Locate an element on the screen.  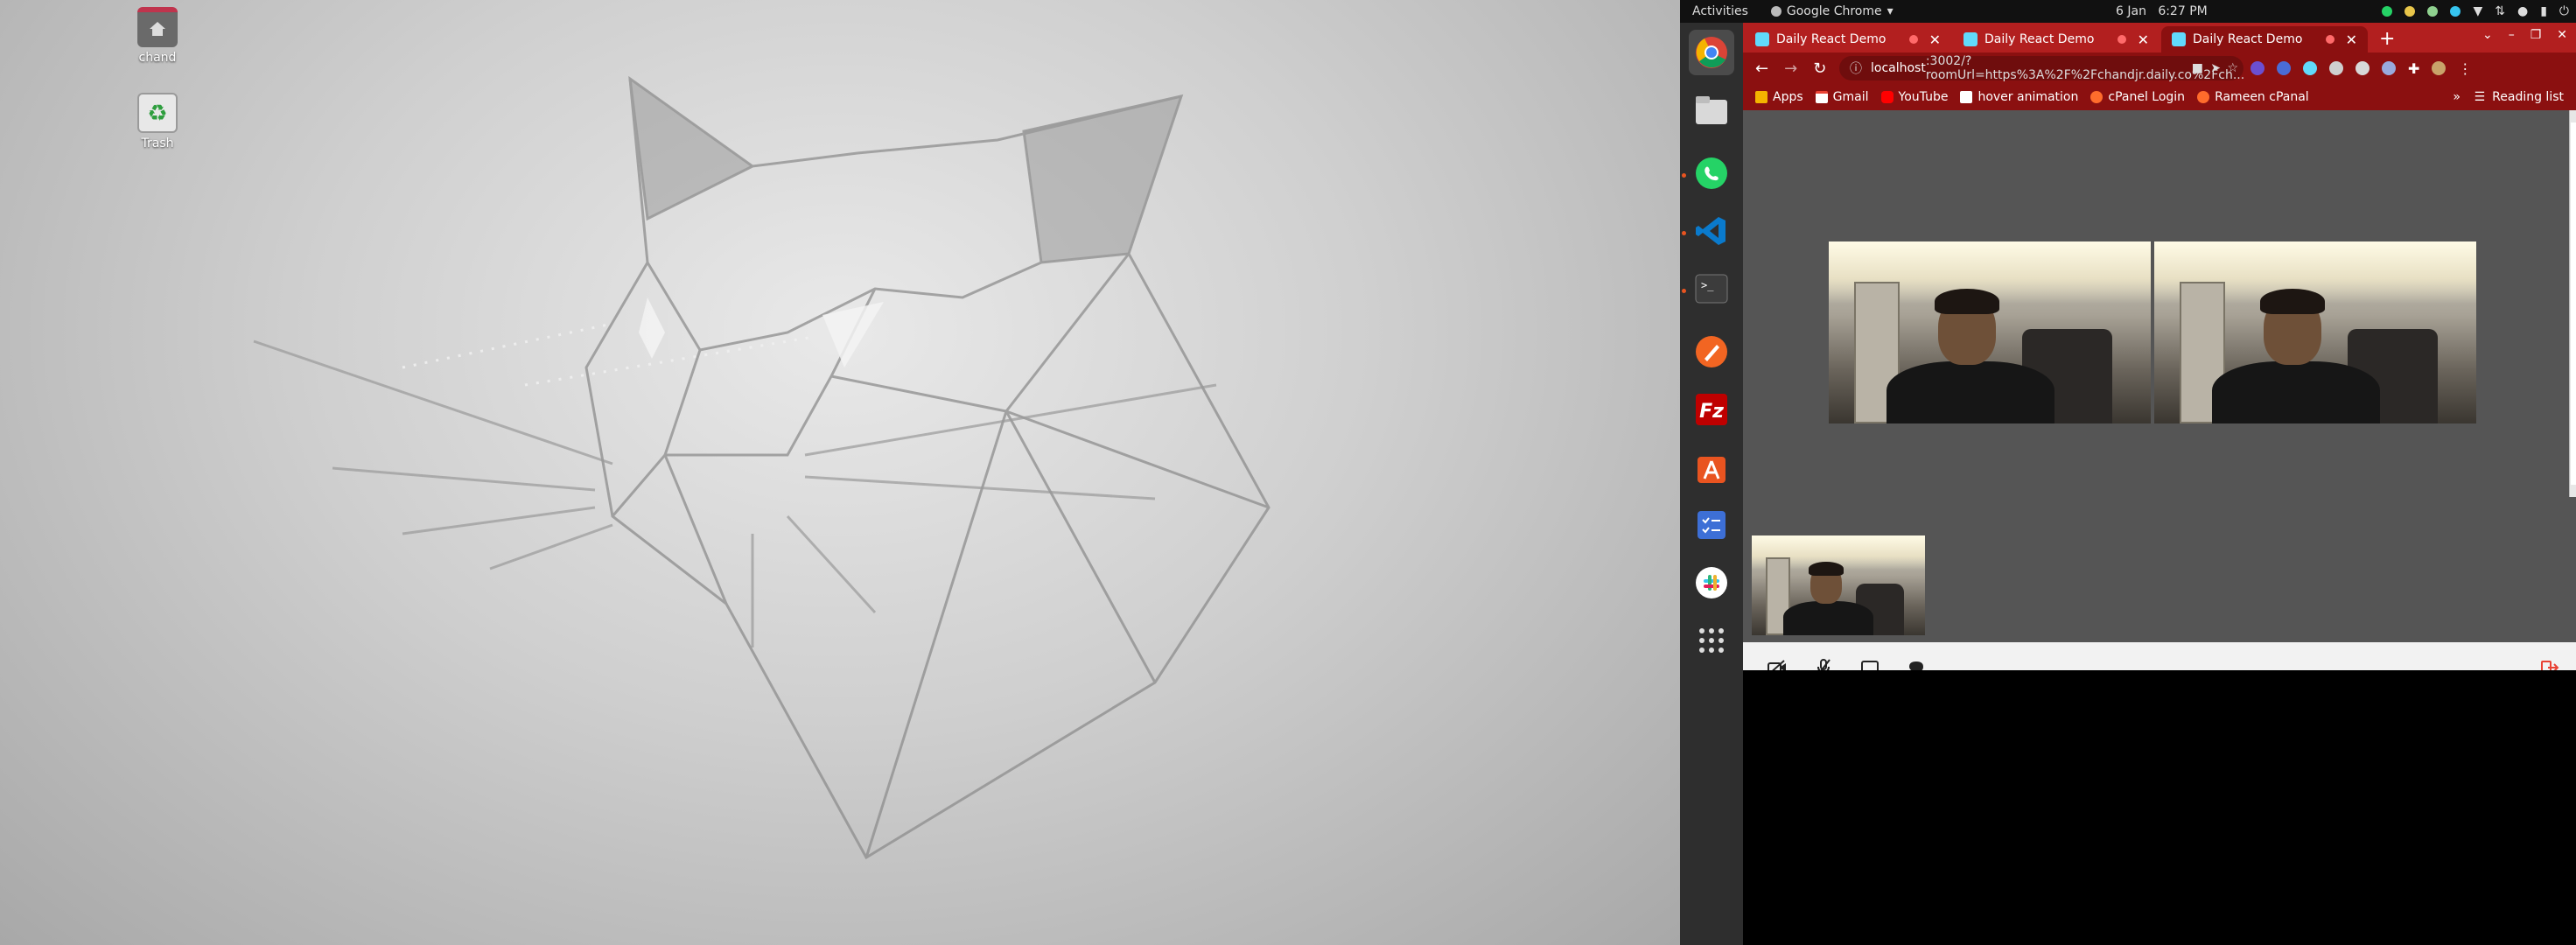
desktop-icon-home: chand is located at coordinates (157, 36).